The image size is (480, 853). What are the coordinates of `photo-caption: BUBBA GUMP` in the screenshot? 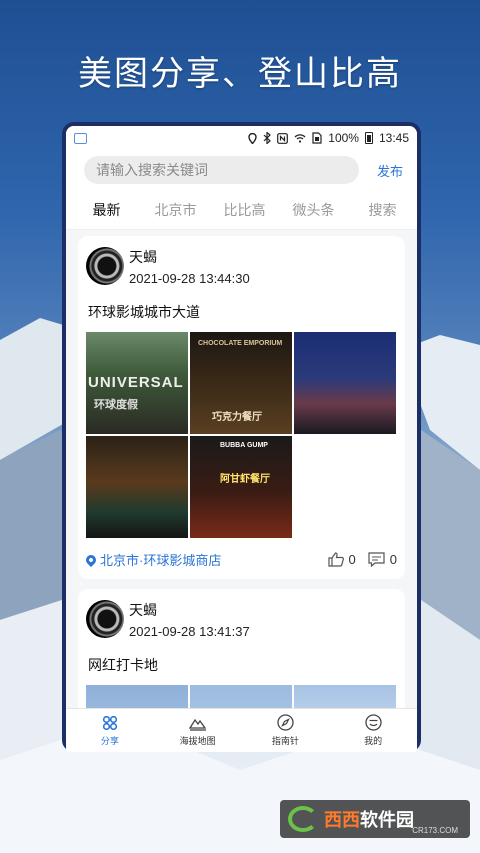 It's located at (244, 445).